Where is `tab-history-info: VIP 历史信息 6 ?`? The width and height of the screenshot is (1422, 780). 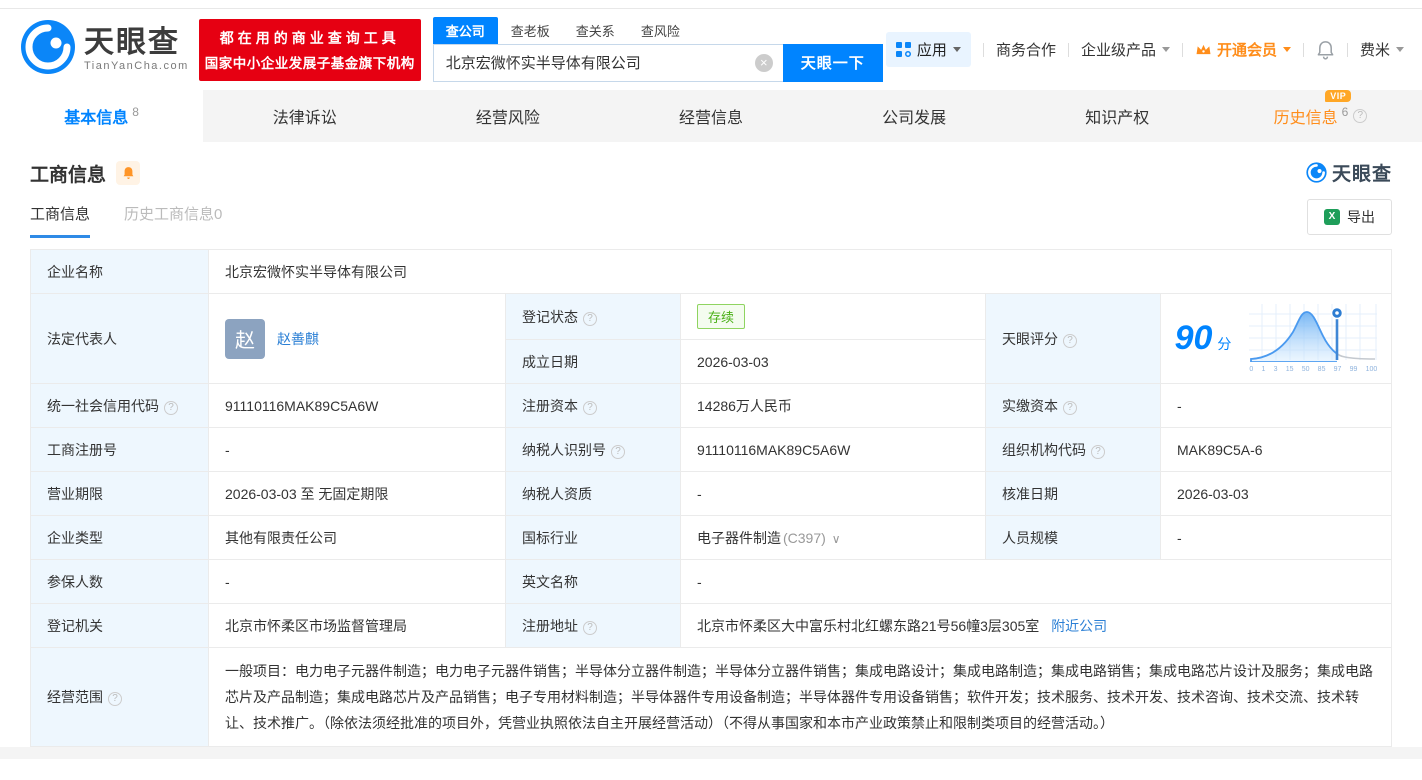
tab-history-info: VIP 历史信息 6 ? is located at coordinates (1320, 116).